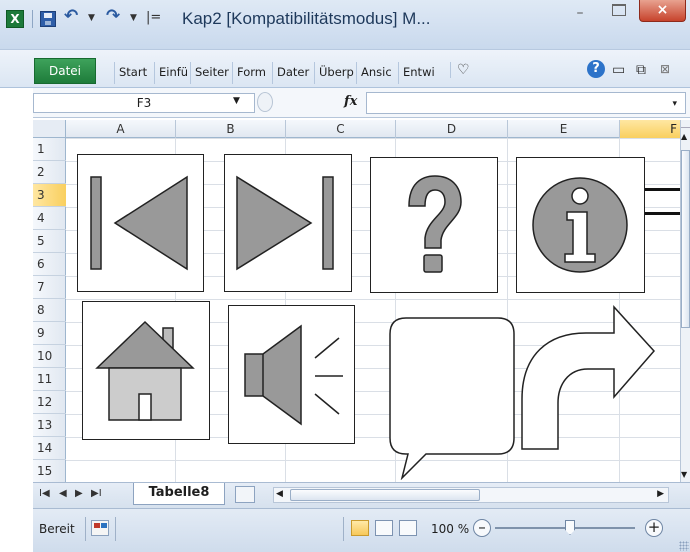  Describe the element at coordinates (685, 239) in the screenshot. I see `vertical-scroll-thumb` at that location.